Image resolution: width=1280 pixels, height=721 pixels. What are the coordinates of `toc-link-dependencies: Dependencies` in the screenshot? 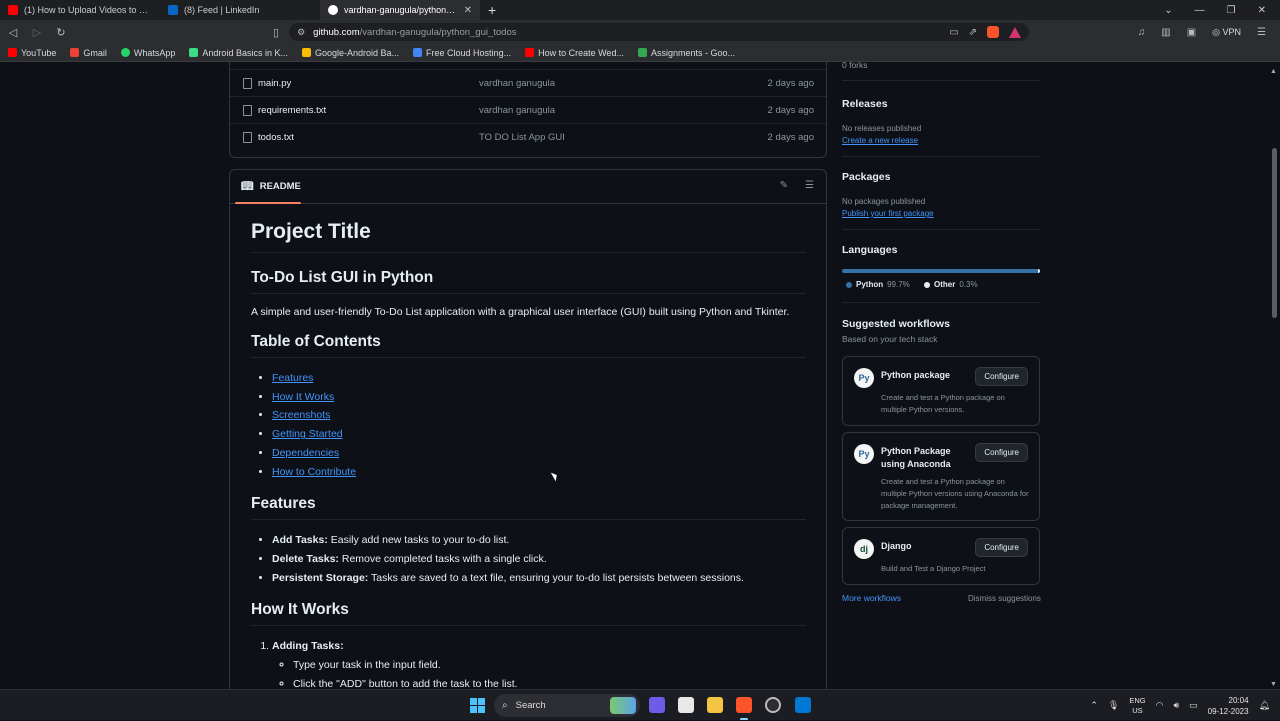 It's located at (305, 453).